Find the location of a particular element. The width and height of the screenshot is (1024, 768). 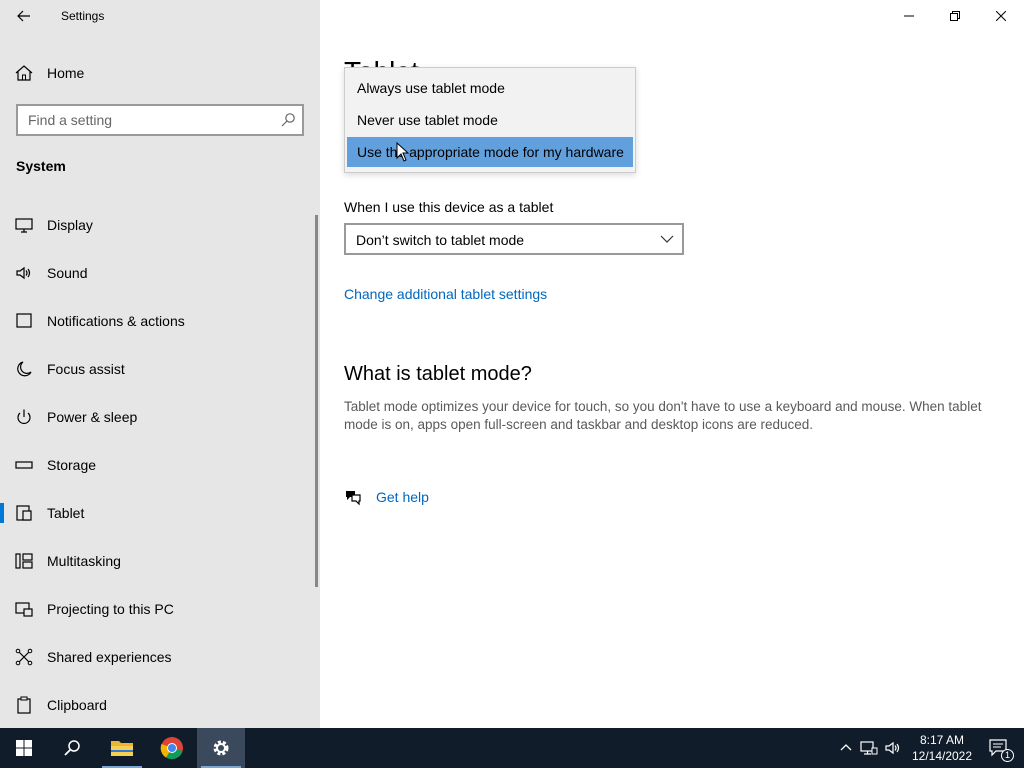

sidebar-item-label: Shared experiences is located at coordinates (109, 657).